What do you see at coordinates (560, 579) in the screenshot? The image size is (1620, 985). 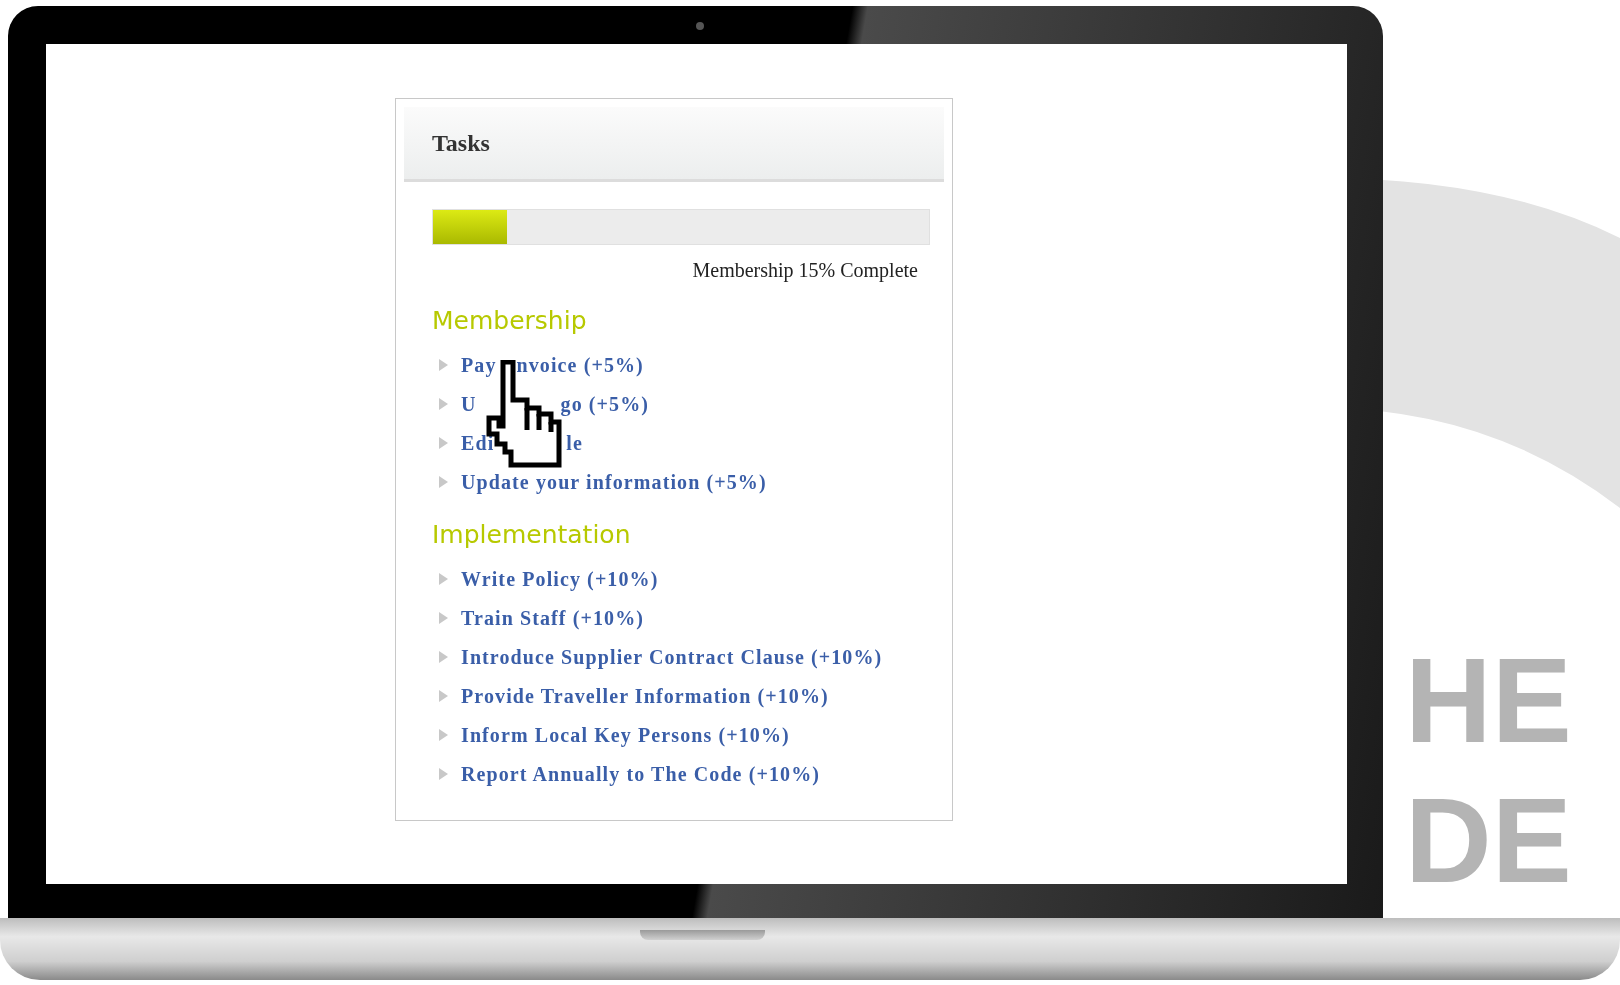 I see `task-link: Write Policy (+10%)` at bounding box center [560, 579].